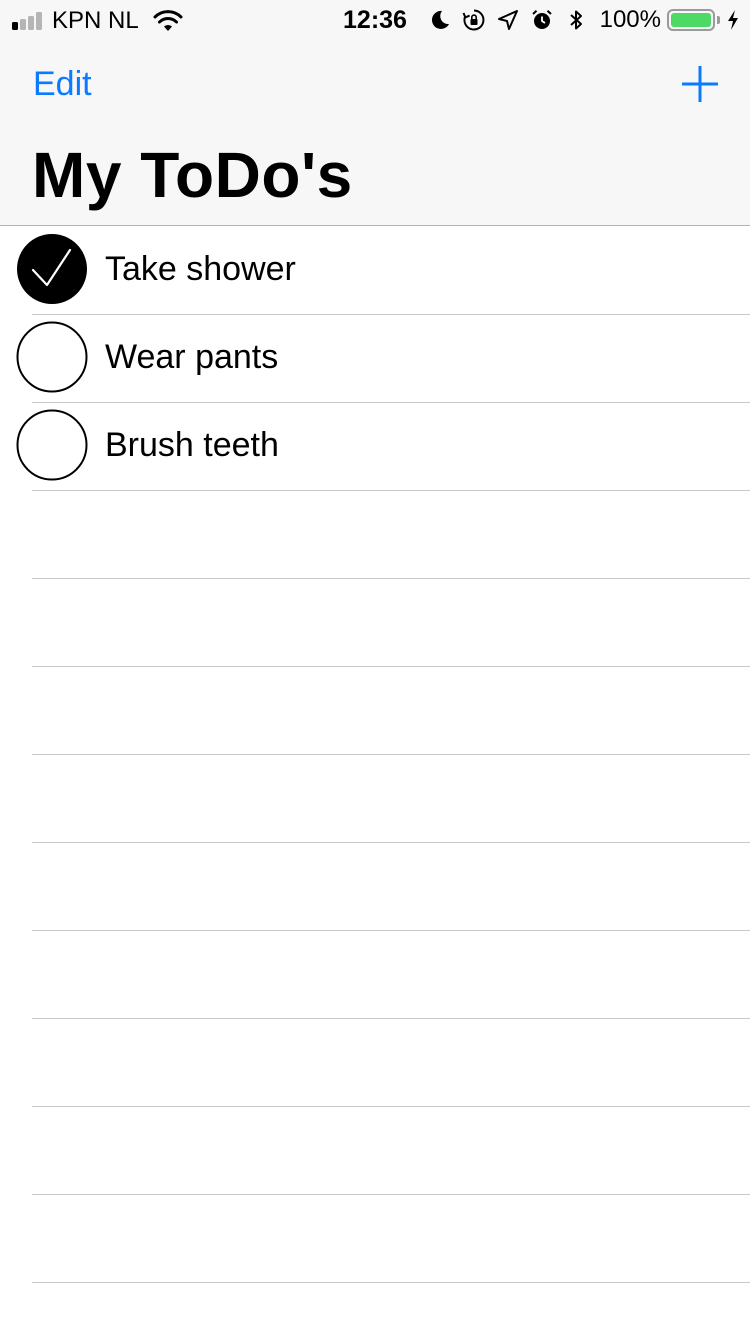  What do you see at coordinates (200, 269) in the screenshot?
I see `todo-label: Take shower` at bounding box center [200, 269].